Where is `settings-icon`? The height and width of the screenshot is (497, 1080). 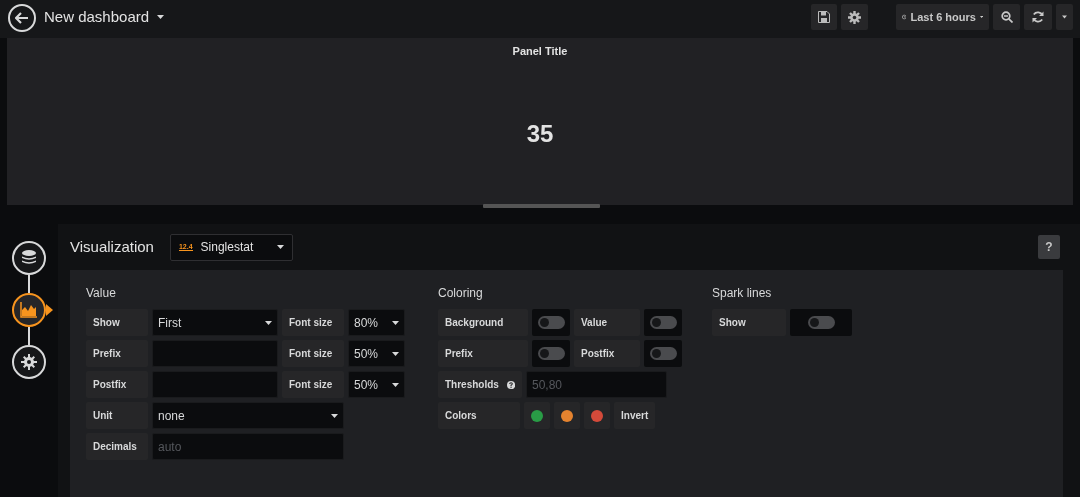 settings-icon is located at coordinates (854, 17).